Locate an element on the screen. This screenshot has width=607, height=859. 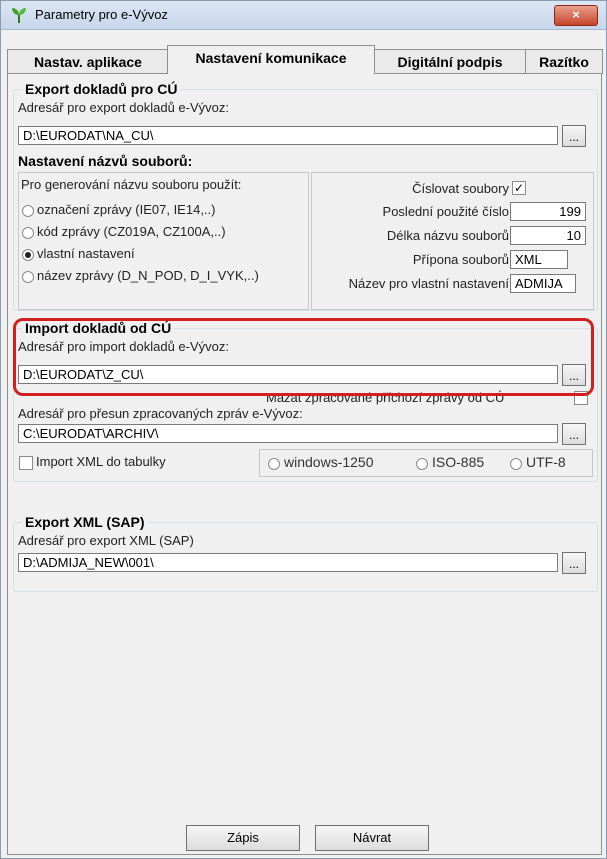
radio-custom-setting is located at coordinates (28, 255).